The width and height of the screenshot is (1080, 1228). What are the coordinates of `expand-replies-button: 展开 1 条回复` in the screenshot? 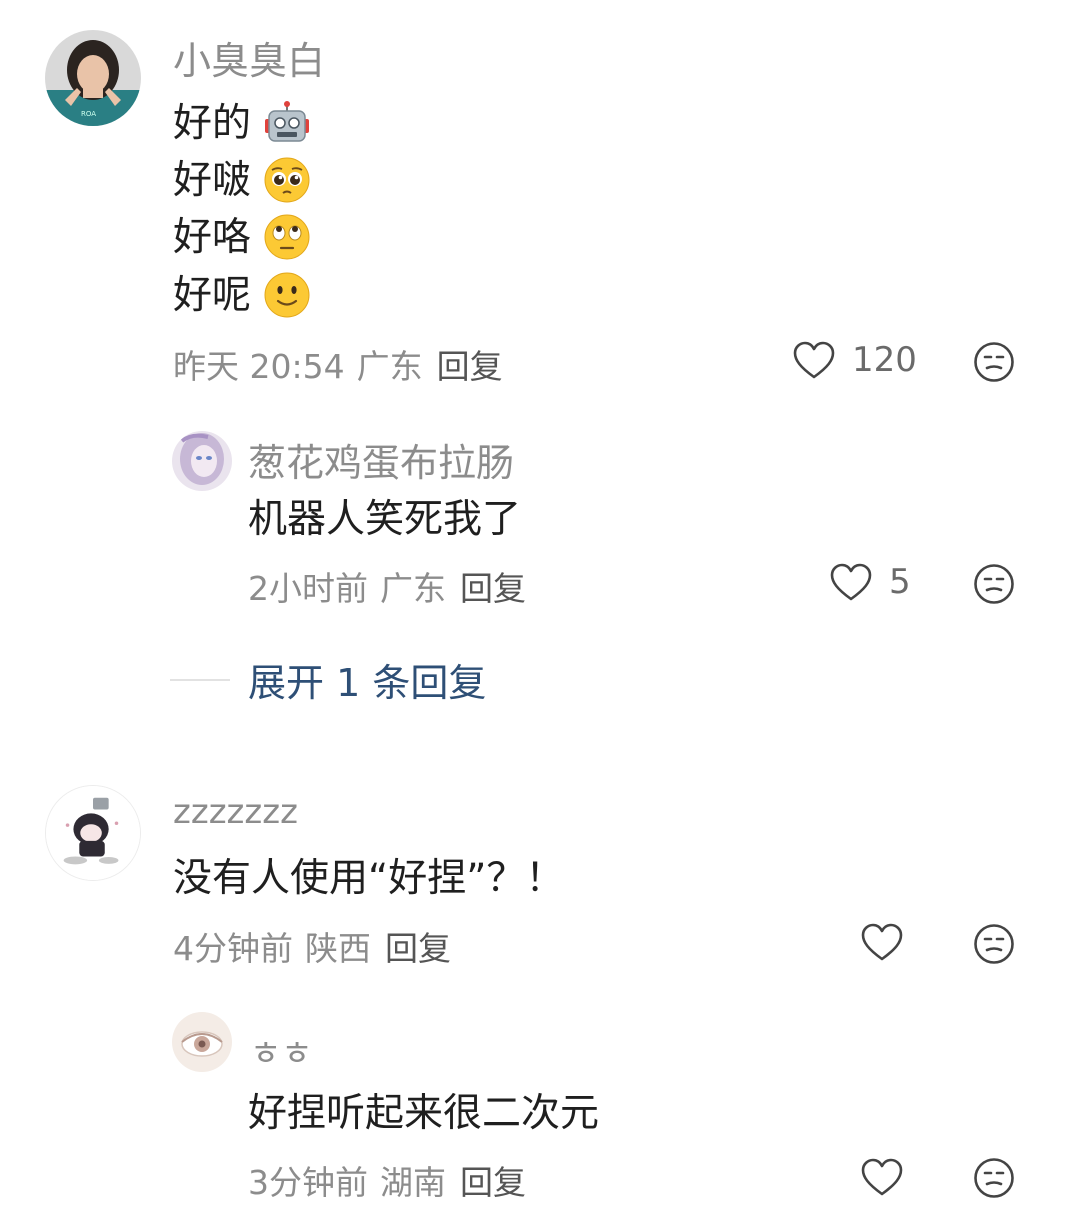 It's located at (328, 679).